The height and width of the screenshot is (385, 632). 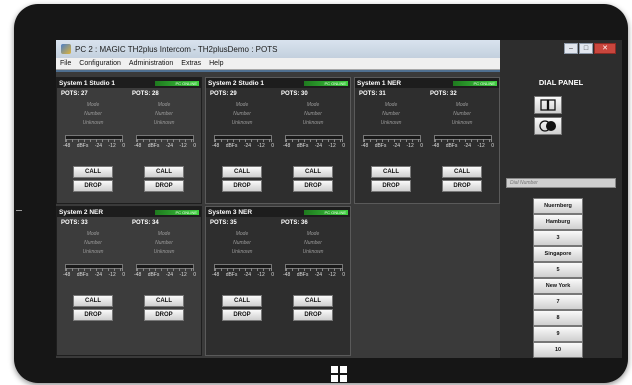 I want to click on panel-header: System 1 NER PC ONLINE, so click(x=427, y=83).